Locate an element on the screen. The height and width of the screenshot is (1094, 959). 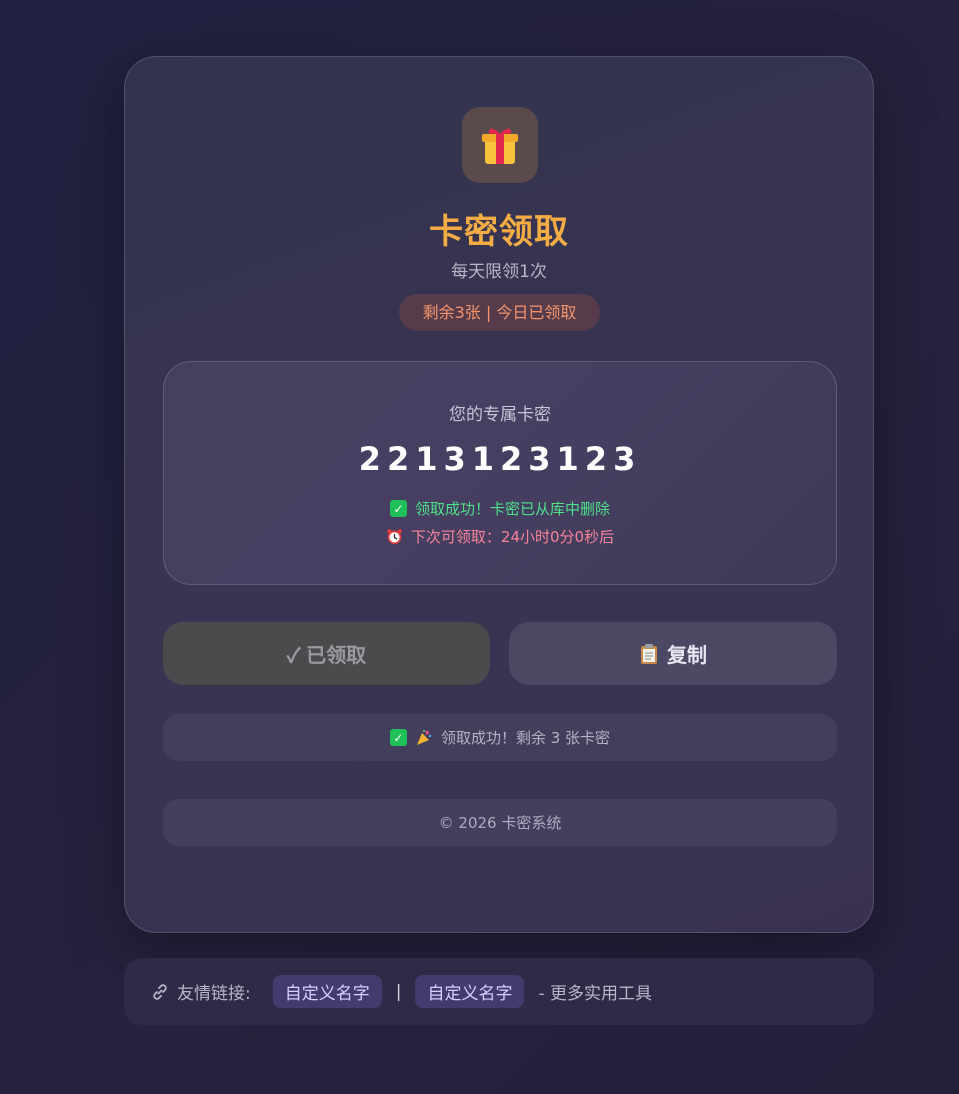
claimed-button: ✓ 已领取 is located at coordinates (326, 653).